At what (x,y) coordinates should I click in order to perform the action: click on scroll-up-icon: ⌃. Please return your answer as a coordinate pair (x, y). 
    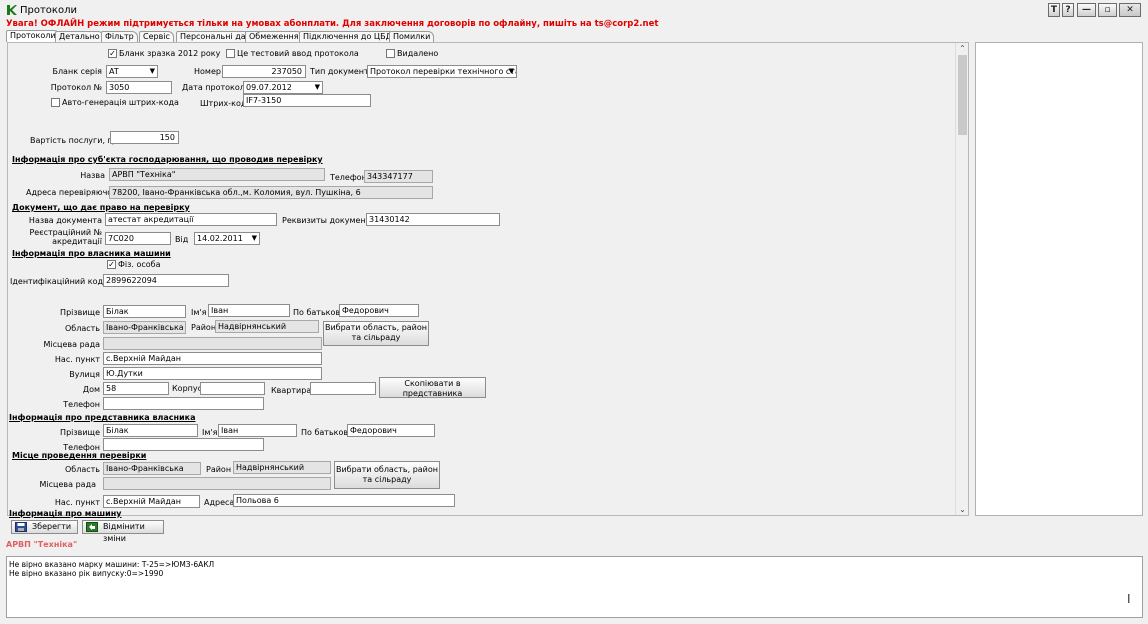
    Looking at the image, I should click on (962, 48).